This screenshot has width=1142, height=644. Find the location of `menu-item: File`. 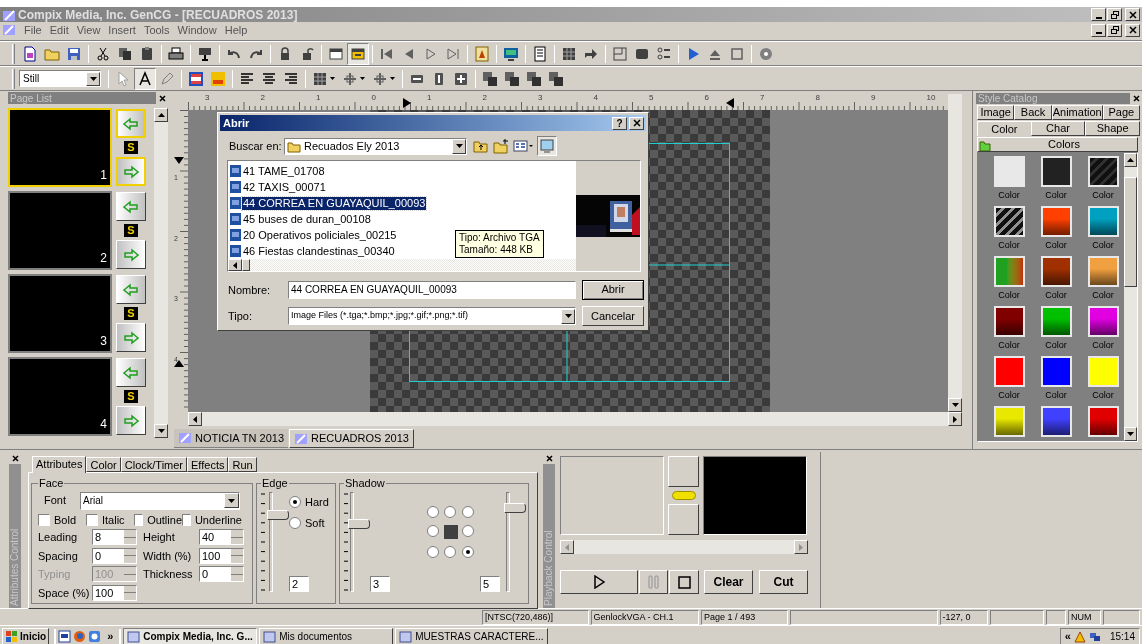

menu-item: File is located at coordinates (33, 30).